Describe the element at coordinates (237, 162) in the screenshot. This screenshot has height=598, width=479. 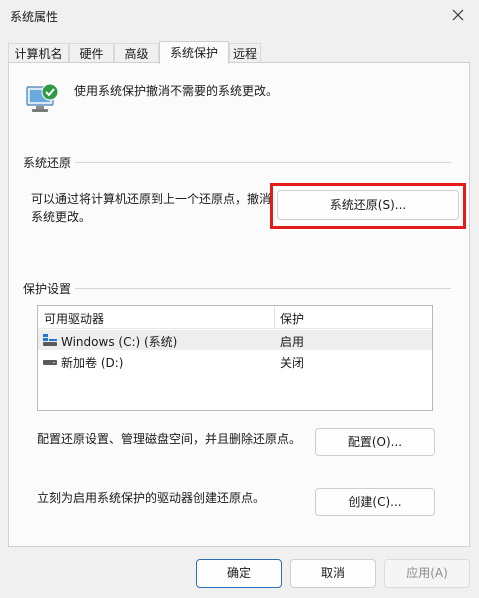
I see `system-restore-divider` at that location.